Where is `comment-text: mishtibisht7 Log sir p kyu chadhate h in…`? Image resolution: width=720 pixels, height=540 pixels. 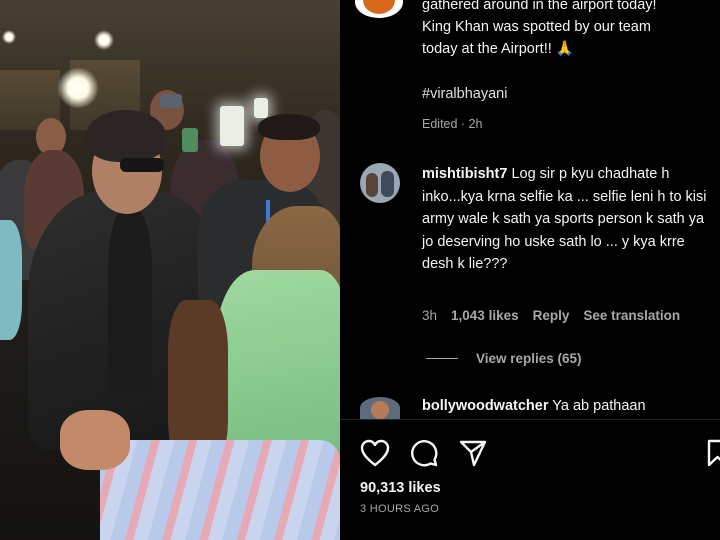 comment-text: mishtibisht7 Log sir p kyu chadhate h in… is located at coordinates (564, 219).